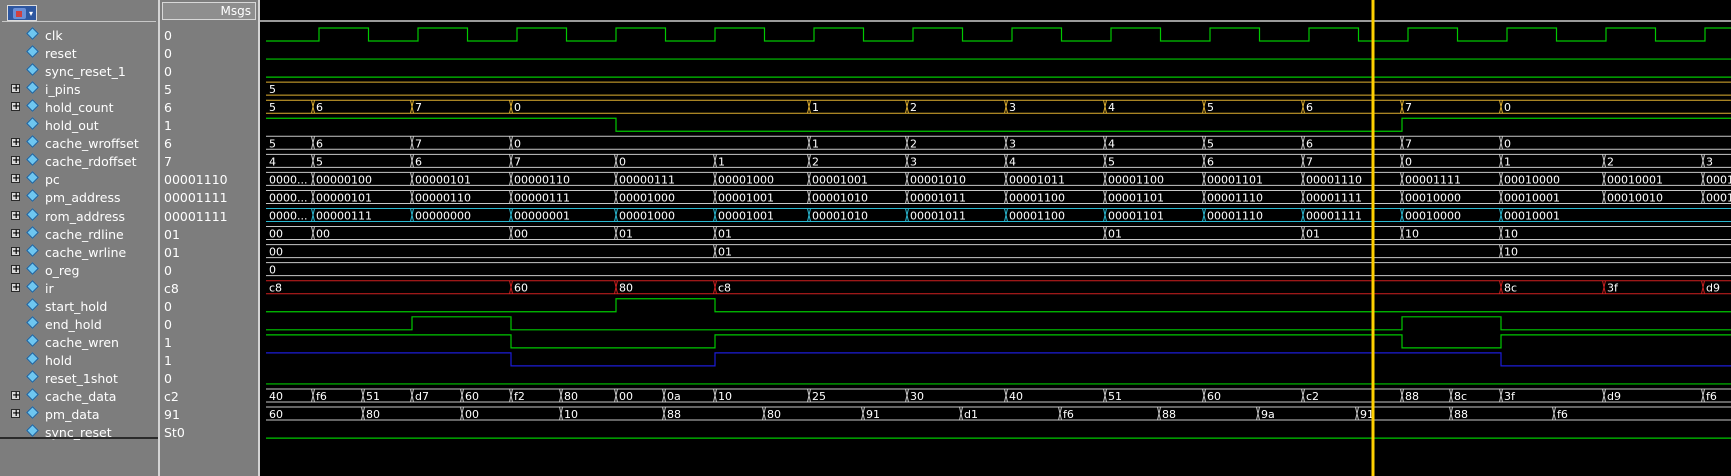  Describe the element at coordinates (1412, 396) in the screenshot. I see `bus-value-cache_data: 88` at that location.